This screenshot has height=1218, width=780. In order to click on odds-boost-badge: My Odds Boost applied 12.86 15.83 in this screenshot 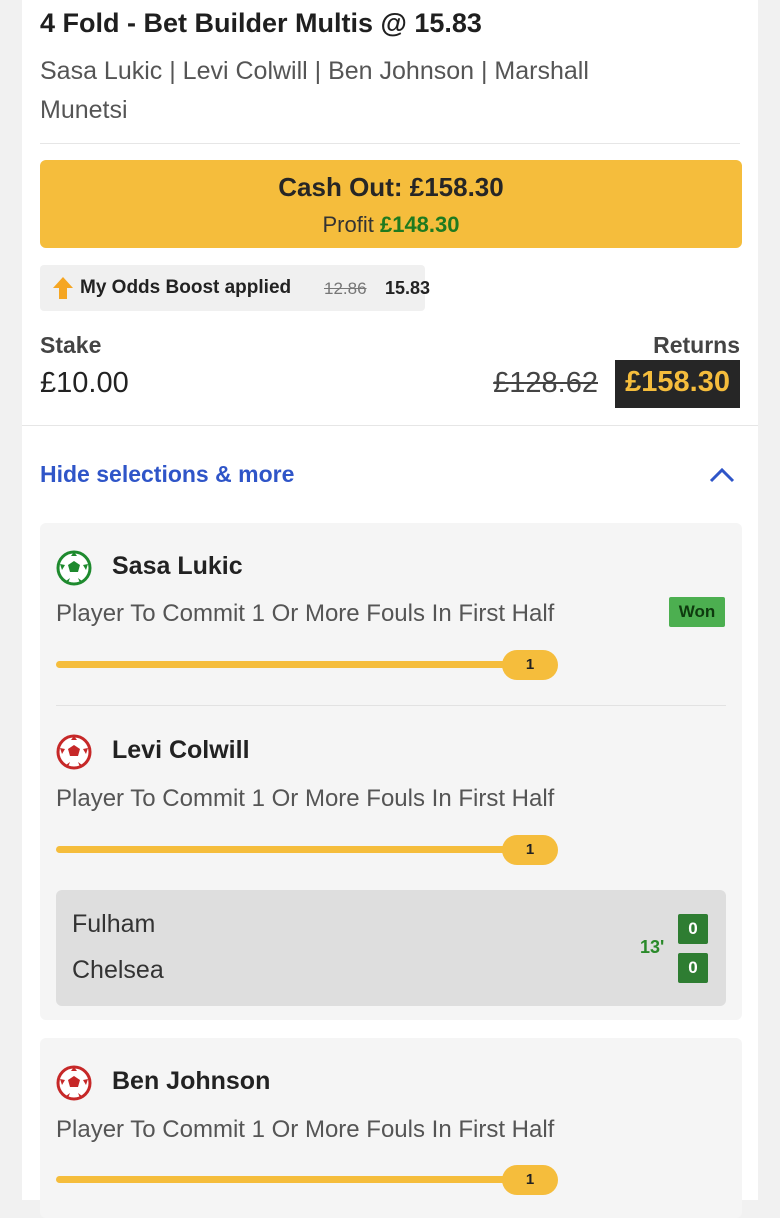, I will do `click(235, 288)`.